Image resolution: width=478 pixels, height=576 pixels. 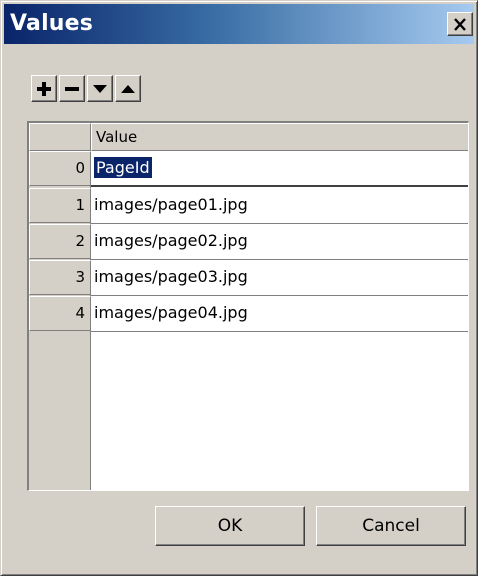 I want to click on arrow-up-icon, so click(x=128, y=88).